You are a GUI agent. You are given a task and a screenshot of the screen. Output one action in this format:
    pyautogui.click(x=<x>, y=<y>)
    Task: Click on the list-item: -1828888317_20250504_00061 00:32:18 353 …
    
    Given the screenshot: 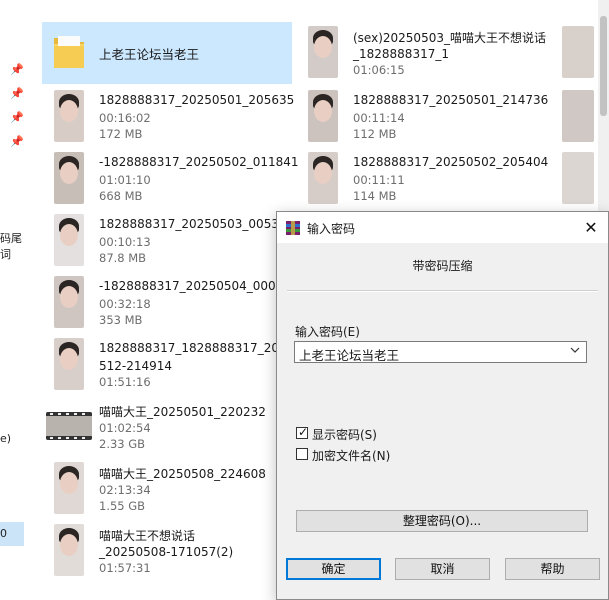 What is the action you would take?
    pyautogui.click(x=167, y=303)
    